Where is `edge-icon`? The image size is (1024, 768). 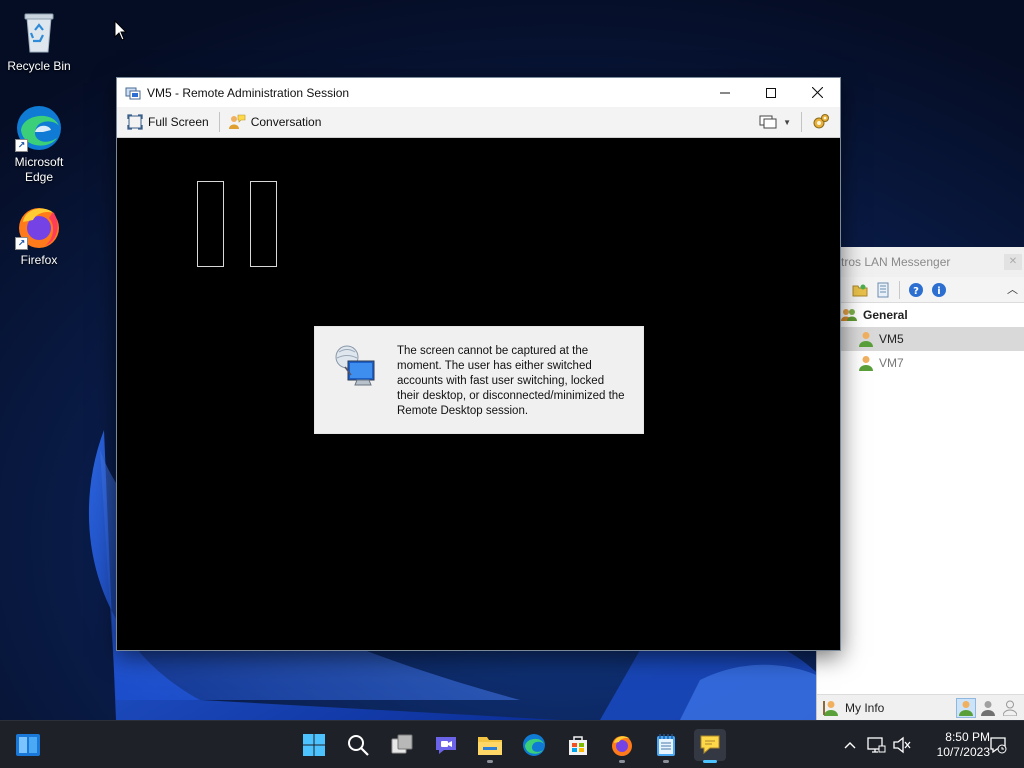
edge-icon is located at coordinates (534, 745).